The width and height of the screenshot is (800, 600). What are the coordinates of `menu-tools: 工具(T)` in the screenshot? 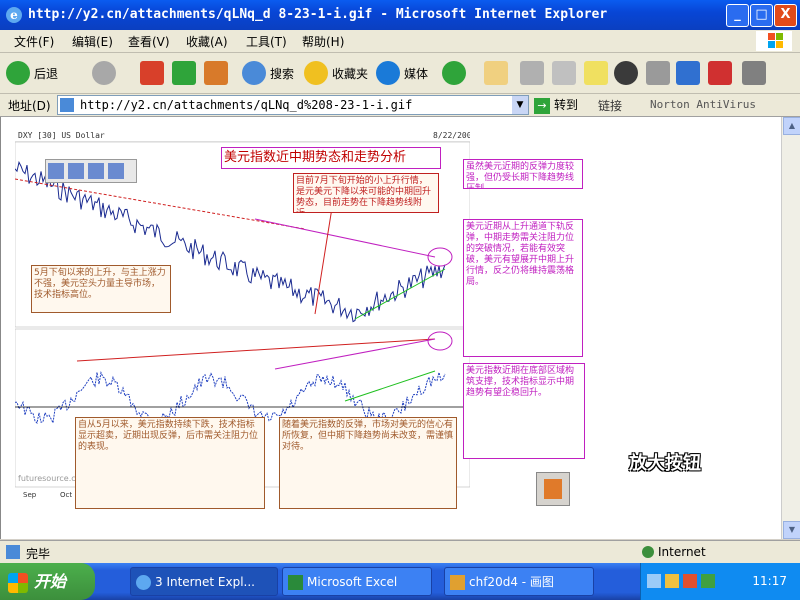 It's located at (266, 41).